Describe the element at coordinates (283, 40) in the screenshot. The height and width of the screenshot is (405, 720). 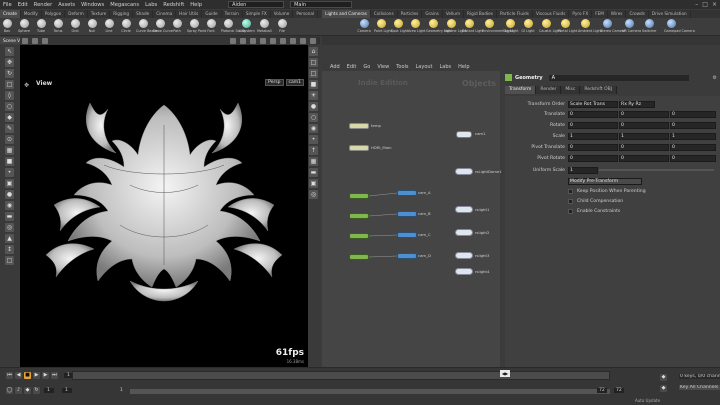
I see `snapshot-icon` at that location.